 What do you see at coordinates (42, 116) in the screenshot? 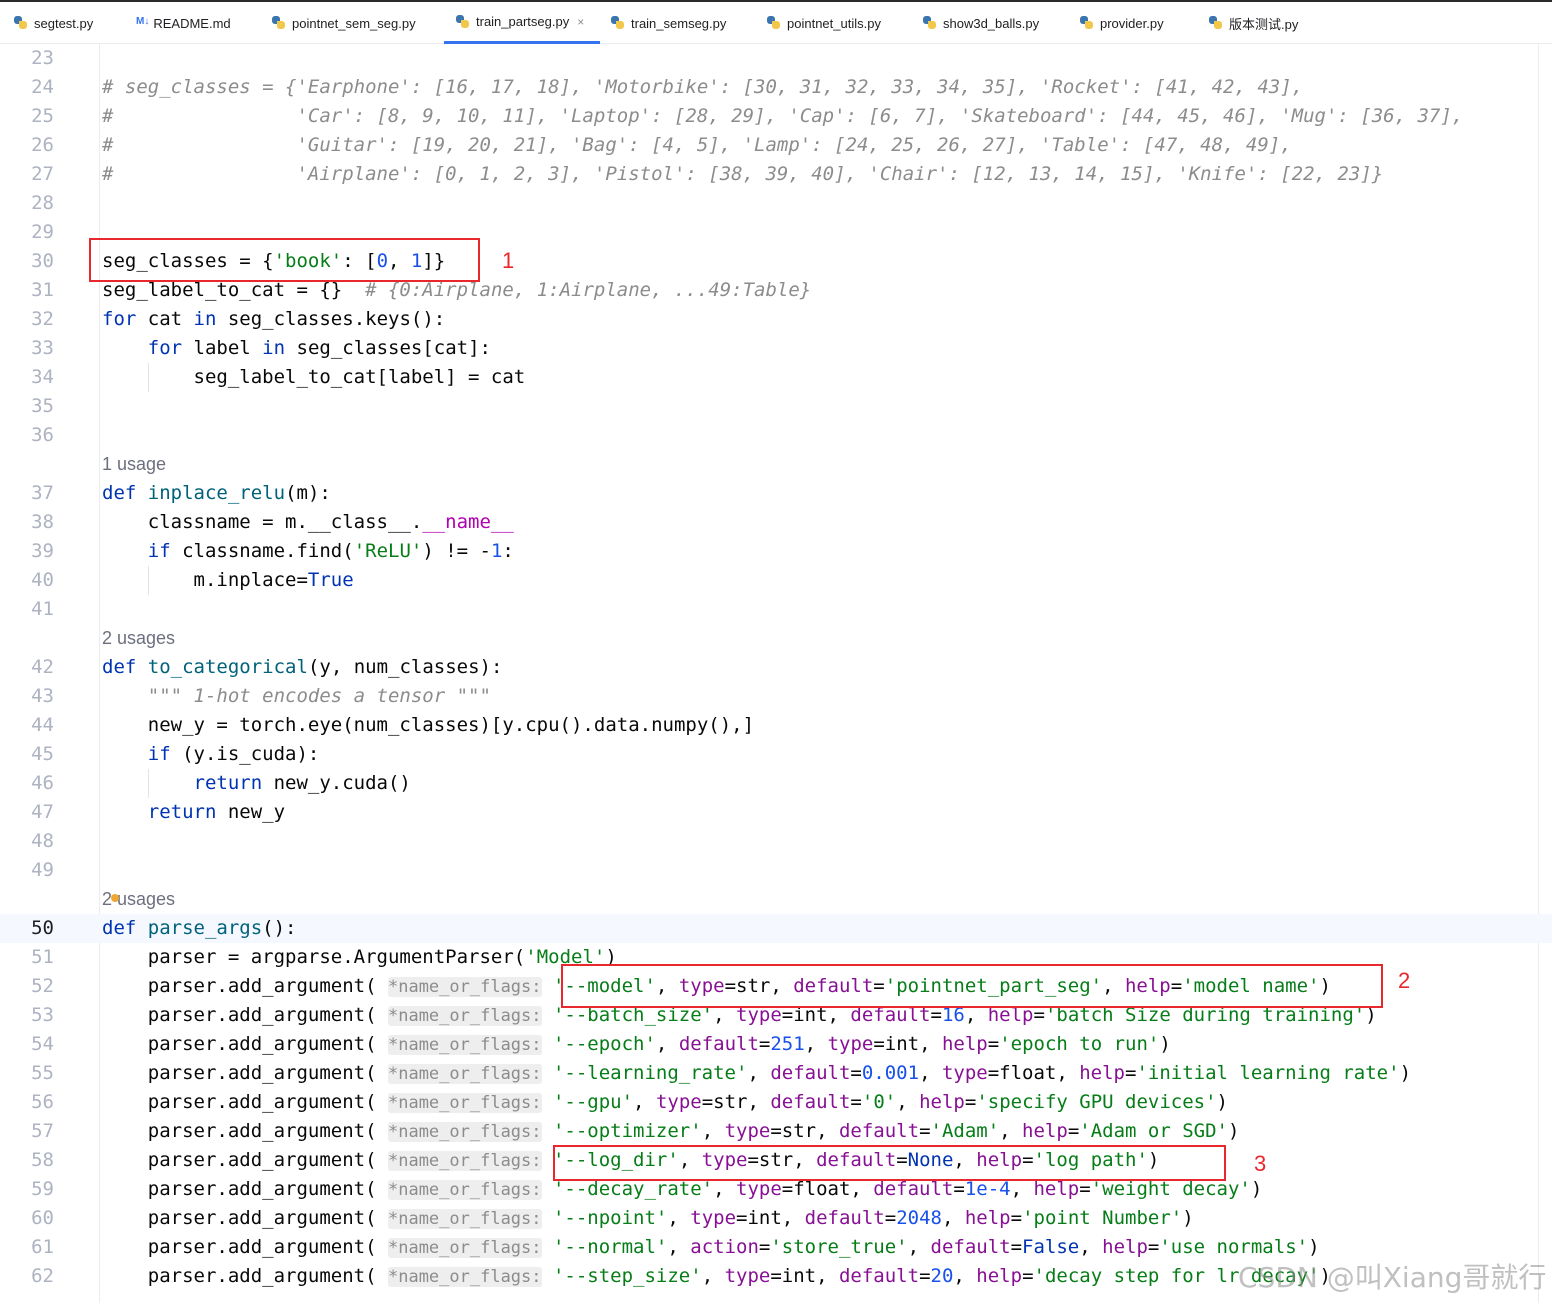
I see `line-number: 25` at bounding box center [42, 116].